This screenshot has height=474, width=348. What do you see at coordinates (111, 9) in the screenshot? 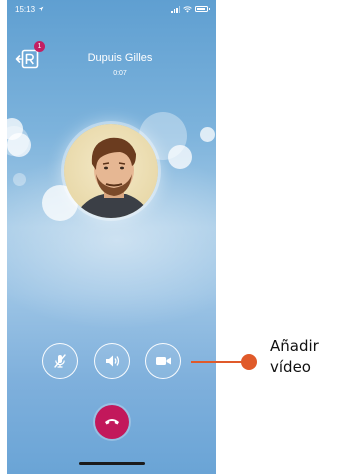
I see `status-bar: 15:13` at bounding box center [111, 9].